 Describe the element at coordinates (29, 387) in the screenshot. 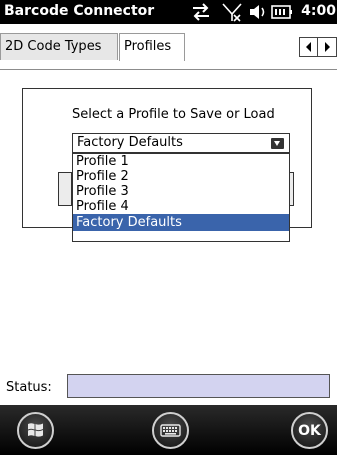

I see `status-label: Status:` at that location.